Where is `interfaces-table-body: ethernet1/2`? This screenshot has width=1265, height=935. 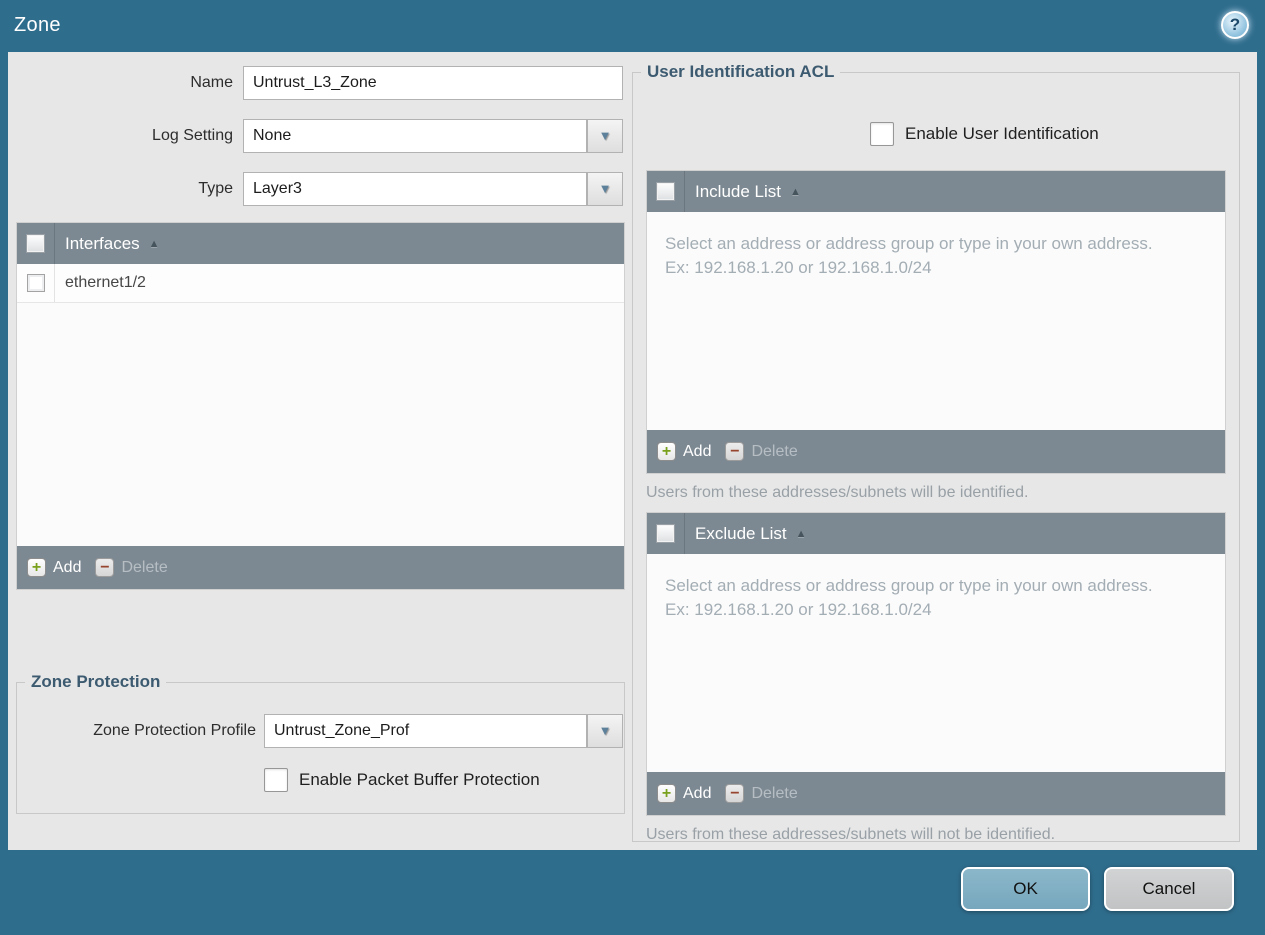 interfaces-table-body: ethernet1/2 is located at coordinates (320, 405).